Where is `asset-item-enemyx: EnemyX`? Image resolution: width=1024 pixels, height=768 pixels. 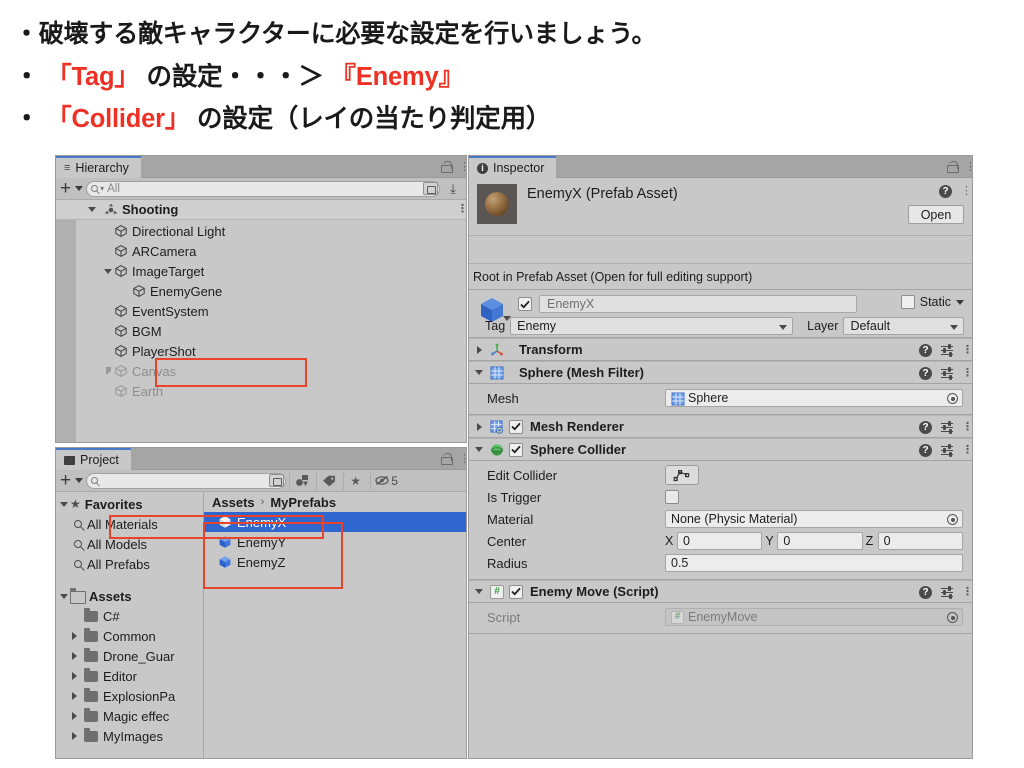 asset-item-enemyx: EnemyX is located at coordinates (335, 522).